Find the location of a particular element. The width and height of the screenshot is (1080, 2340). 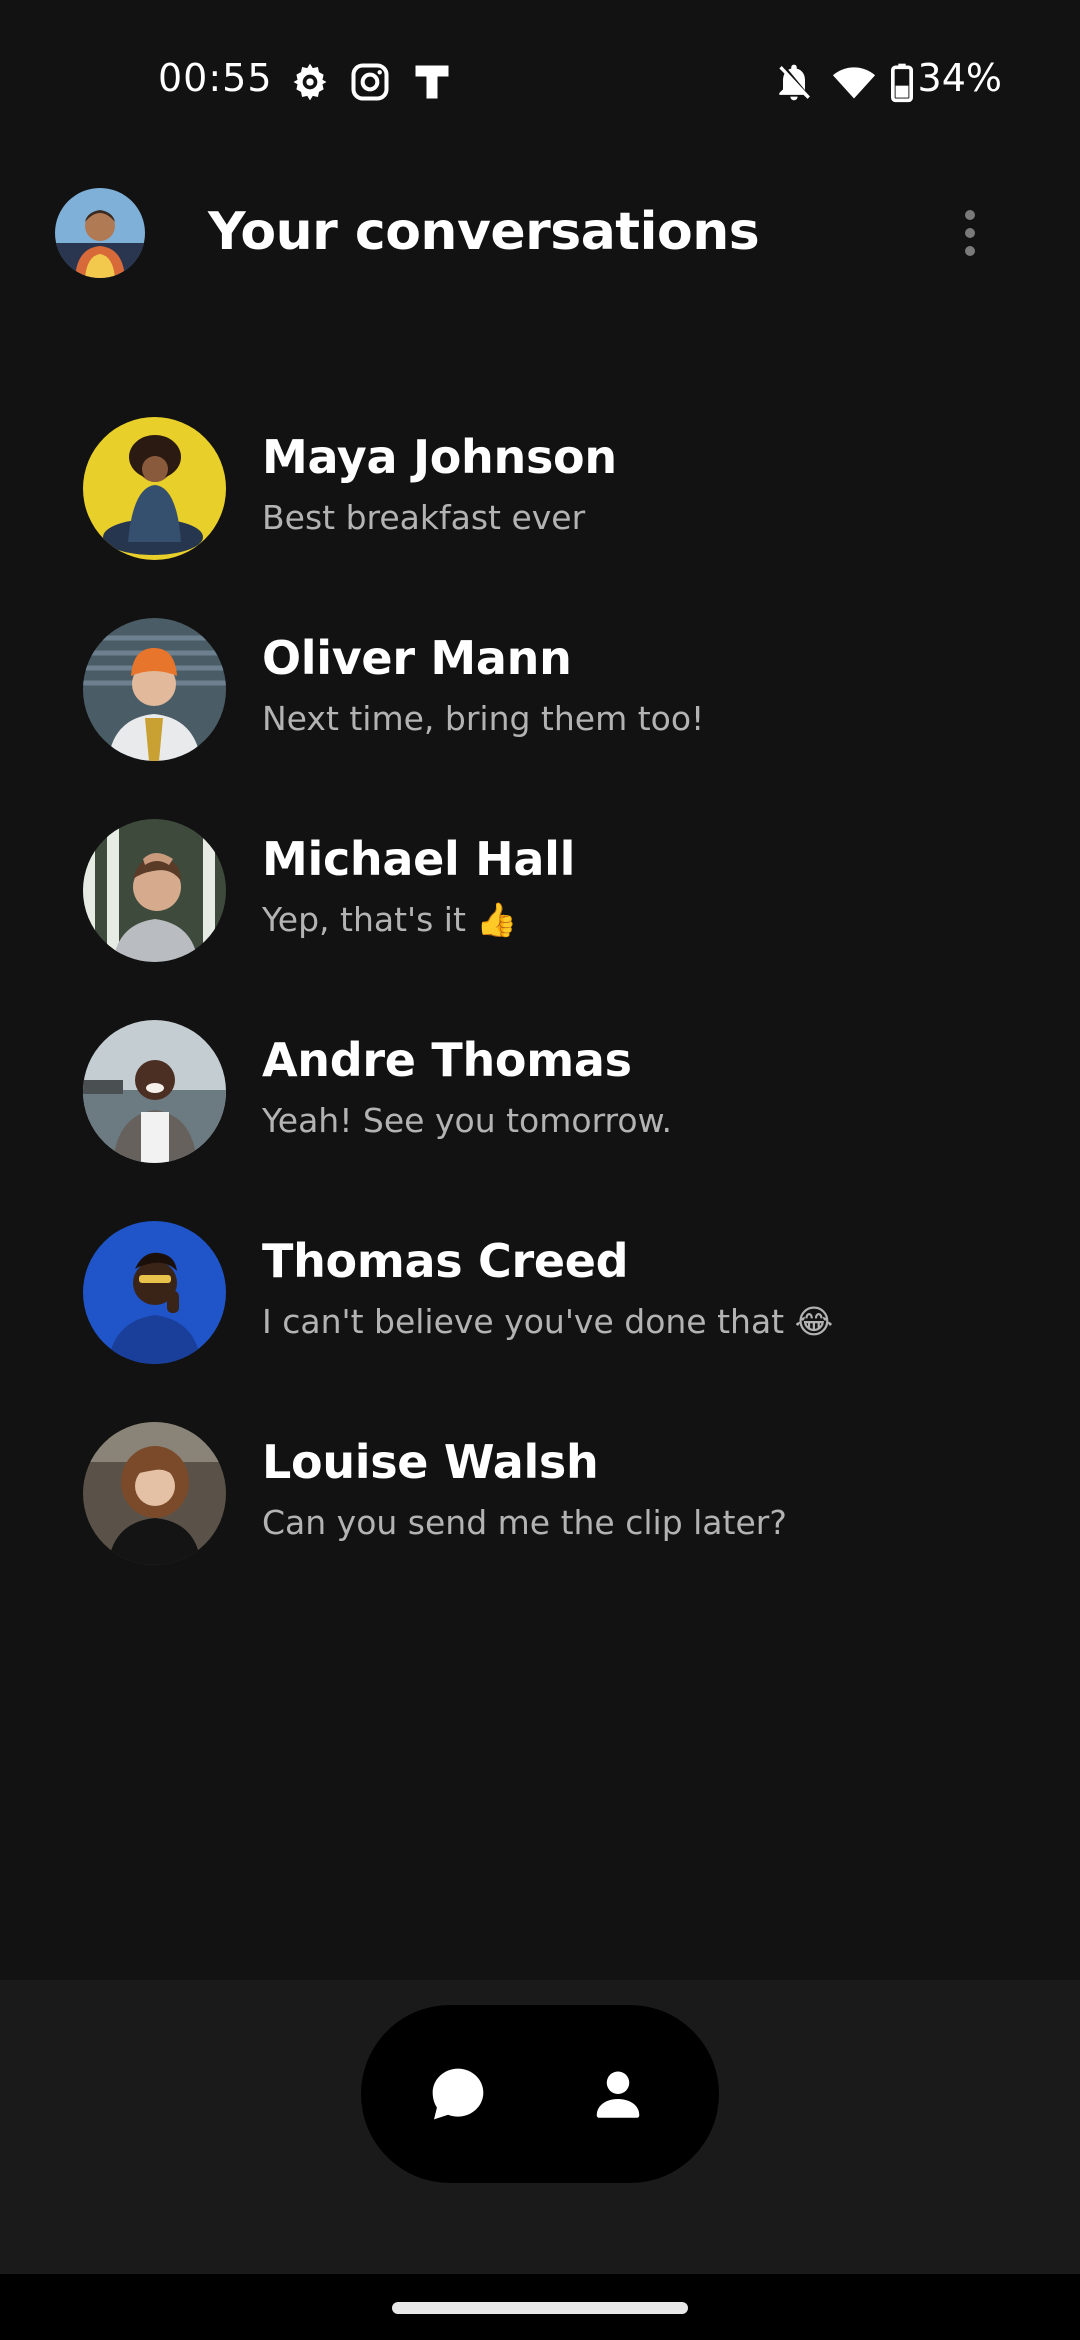

message-preview: Yep, that's it 👍 is located at coordinates (390, 919).